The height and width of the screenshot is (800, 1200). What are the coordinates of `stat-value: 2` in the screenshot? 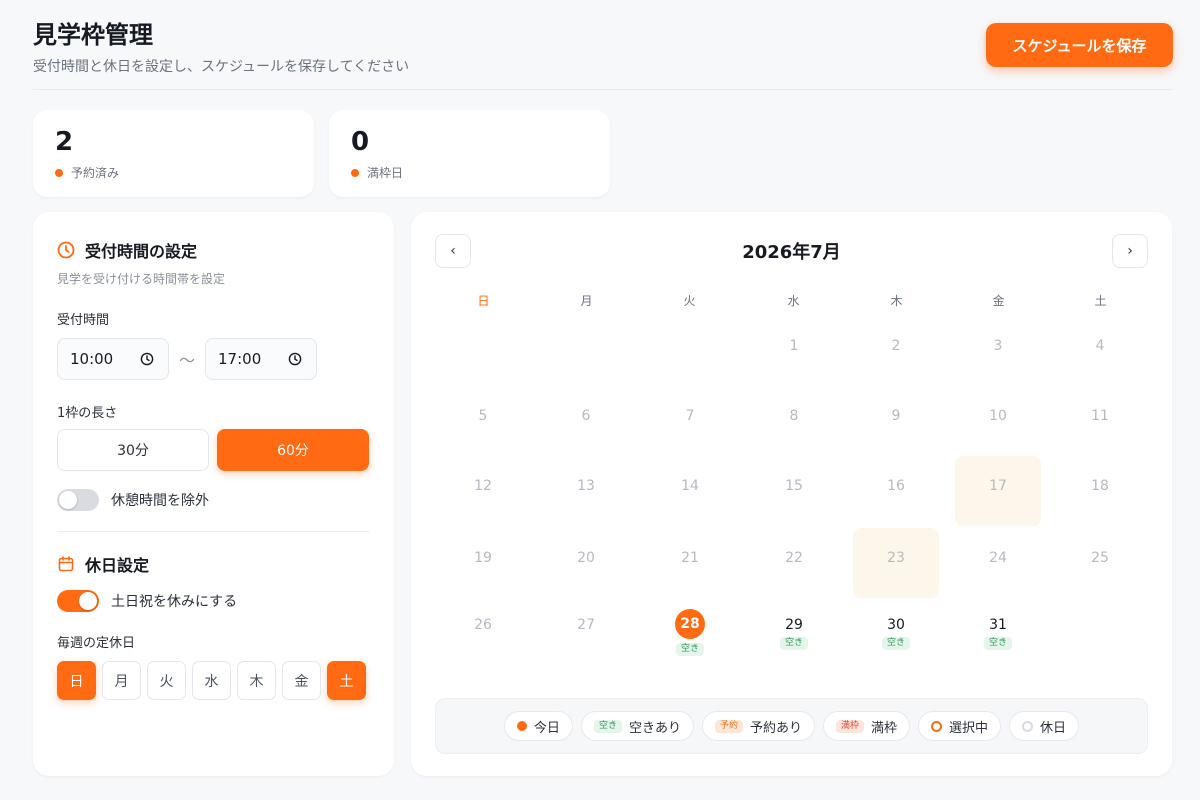 It's located at (64, 142).